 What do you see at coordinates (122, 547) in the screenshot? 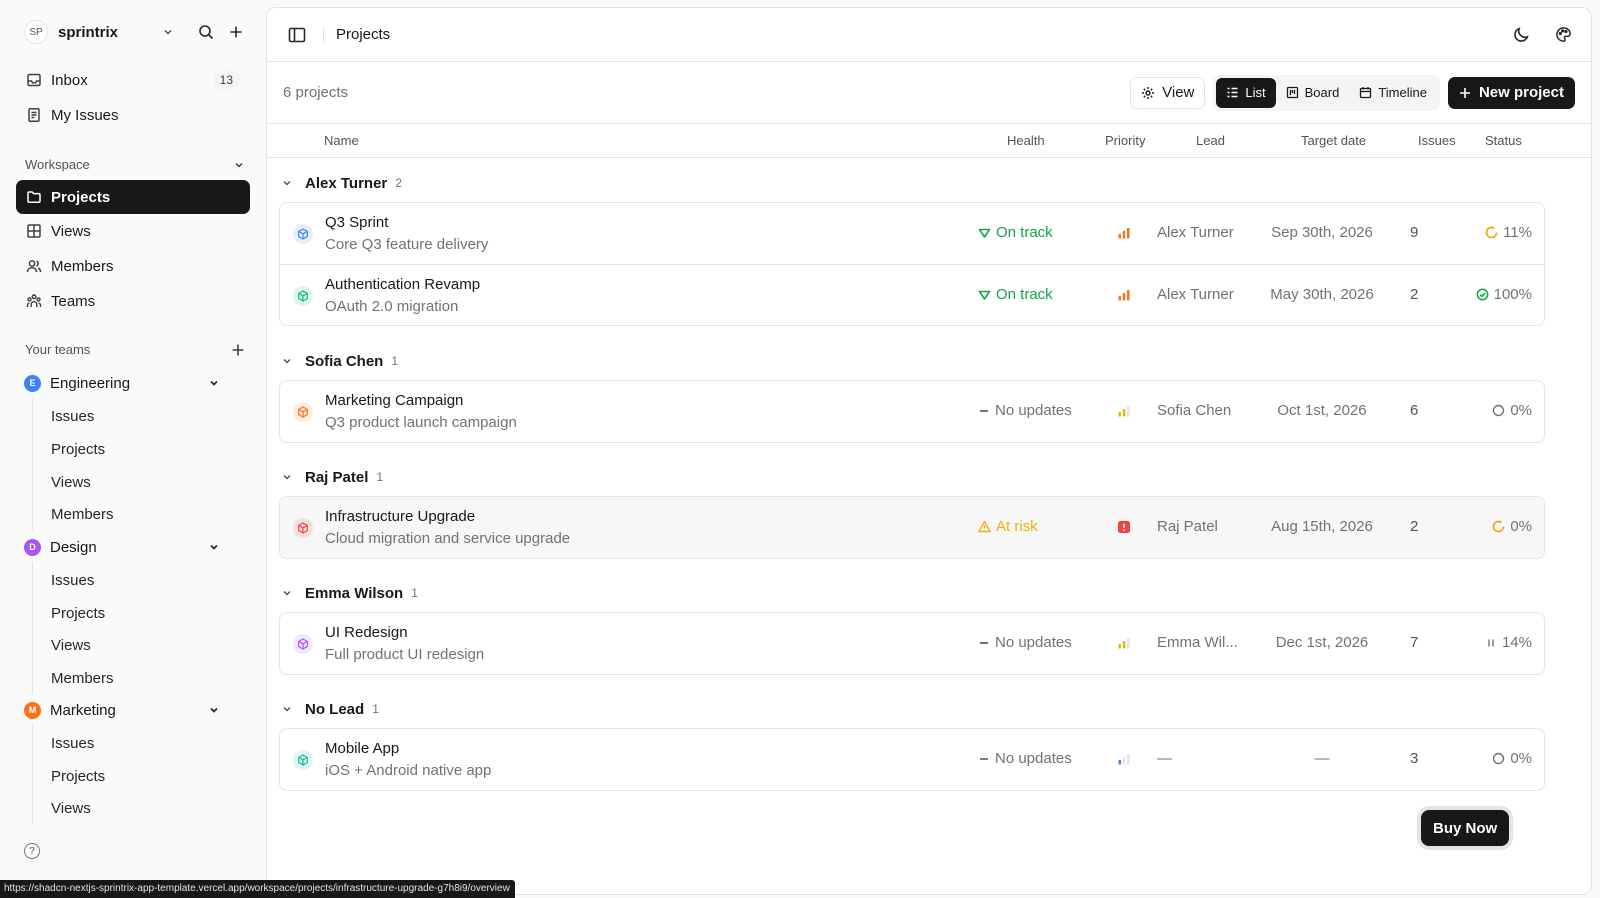
I see `team-design: D Design` at bounding box center [122, 547].